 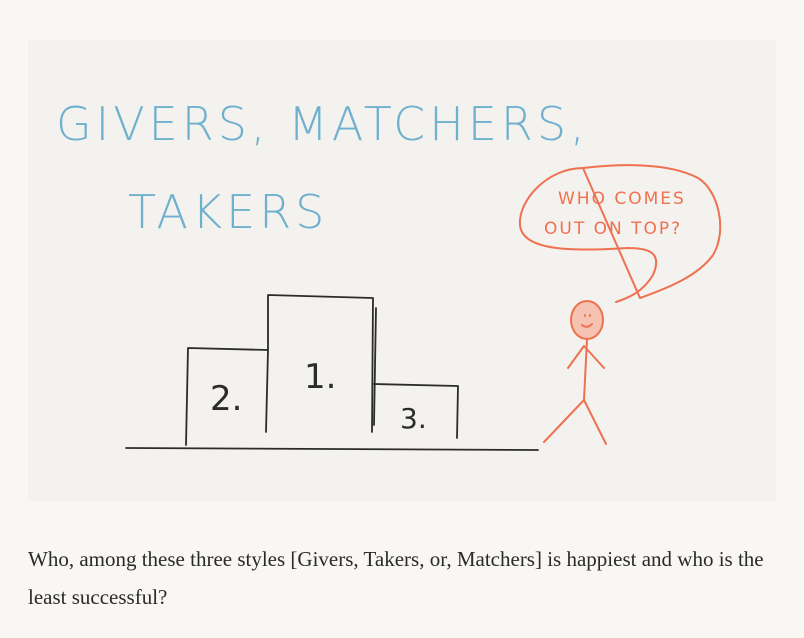 I want to click on title-line-1: GIVERS, MATCHERS,, so click(x=322, y=124).